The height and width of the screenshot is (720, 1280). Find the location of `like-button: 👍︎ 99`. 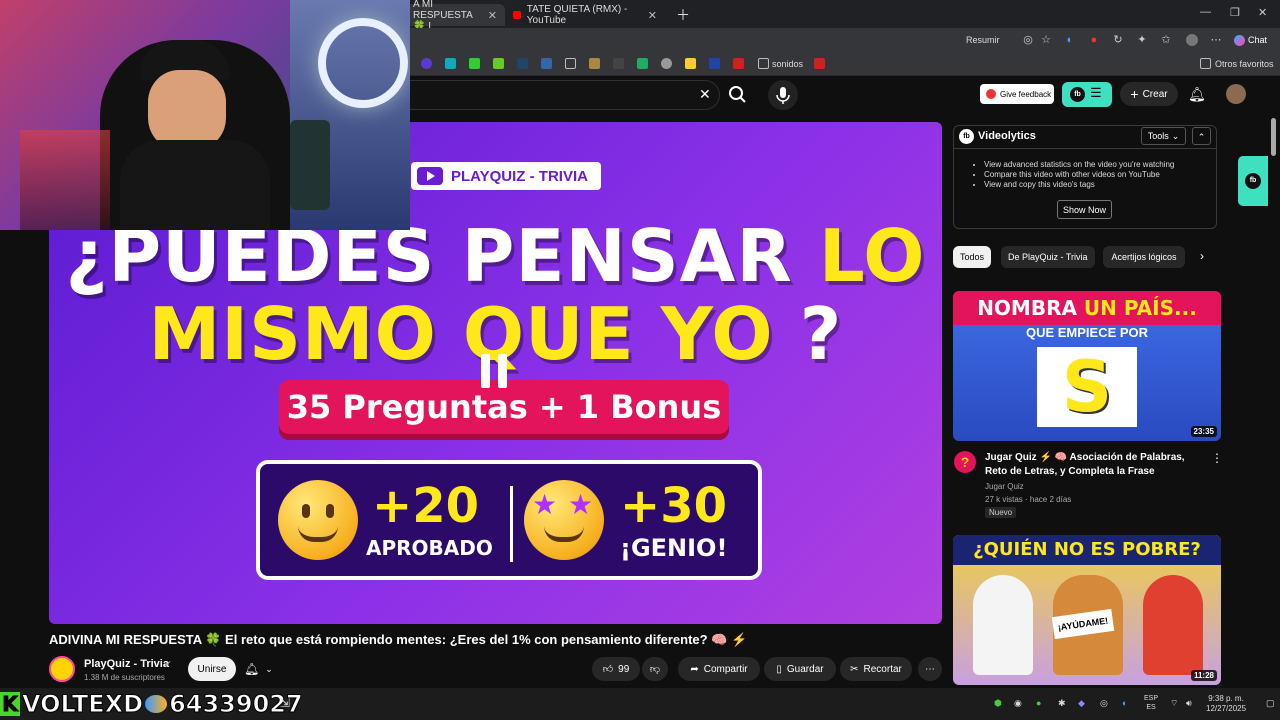

like-button: 👍︎ 99 is located at coordinates (616, 669).